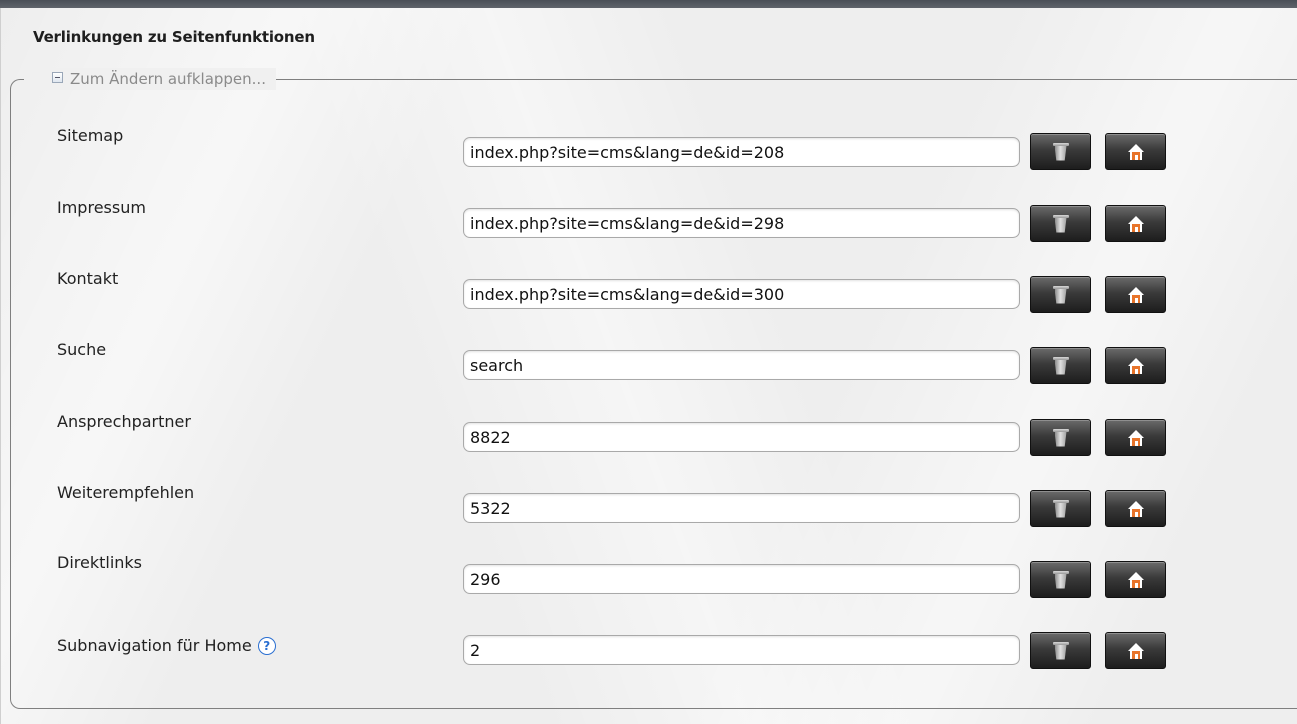  Describe the element at coordinates (741, 223) in the screenshot. I see `impressum-input` at that location.